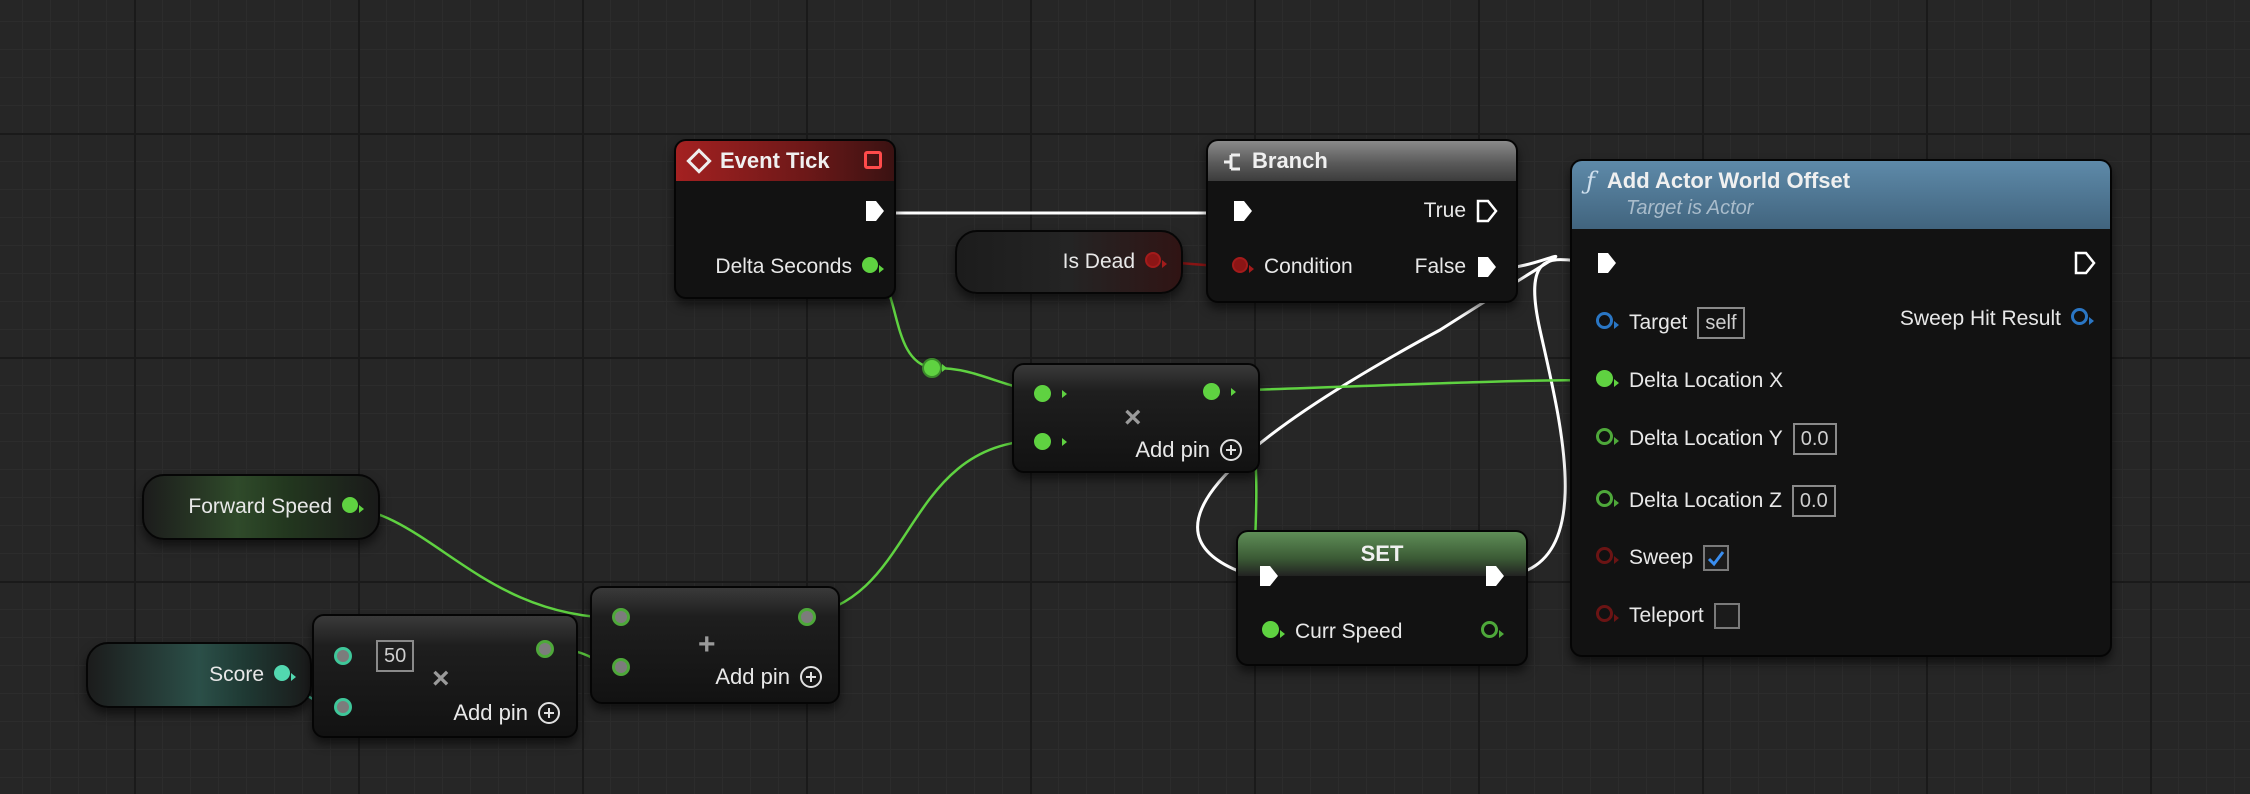 The height and width of the screenshot is (794, 2250). What do you see at coordinates (1726, 616) in the screenshot?
I see `teleport-checkbox` at bounding box center [1726, 616].